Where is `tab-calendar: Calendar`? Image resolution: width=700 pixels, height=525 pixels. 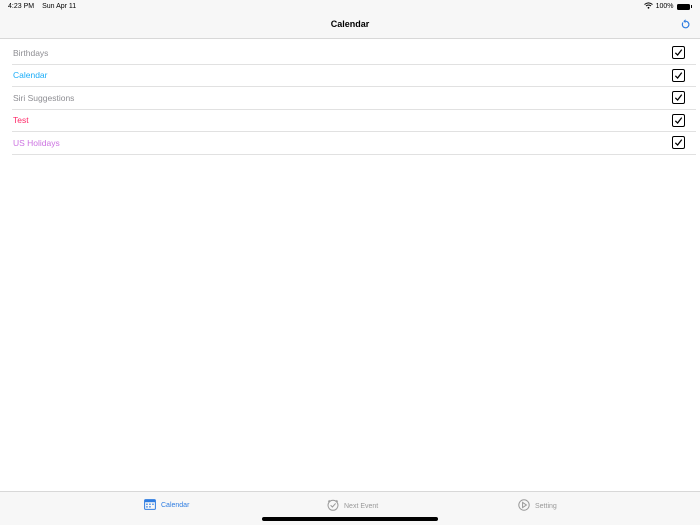
tab-calendar: Calendar is located at coordinates (166, 505).